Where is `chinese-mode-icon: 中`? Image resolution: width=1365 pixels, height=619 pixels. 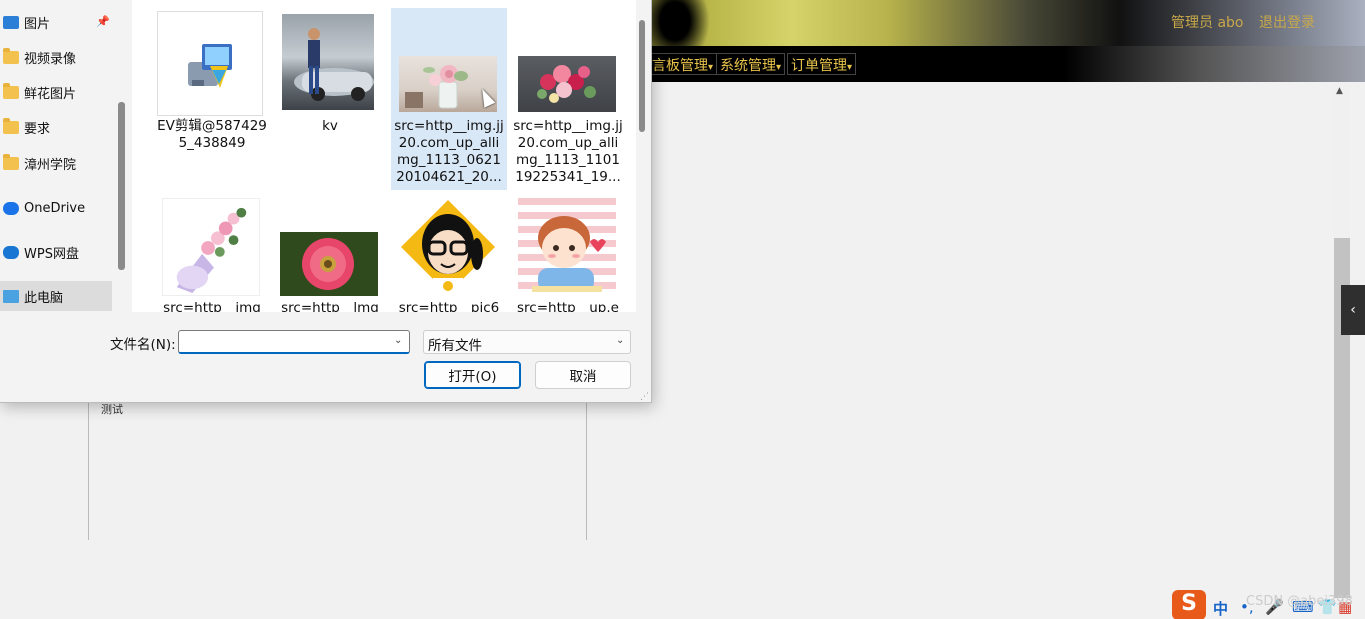 chinese-mode-icon: 中 is located at coordinates (1220, 608).